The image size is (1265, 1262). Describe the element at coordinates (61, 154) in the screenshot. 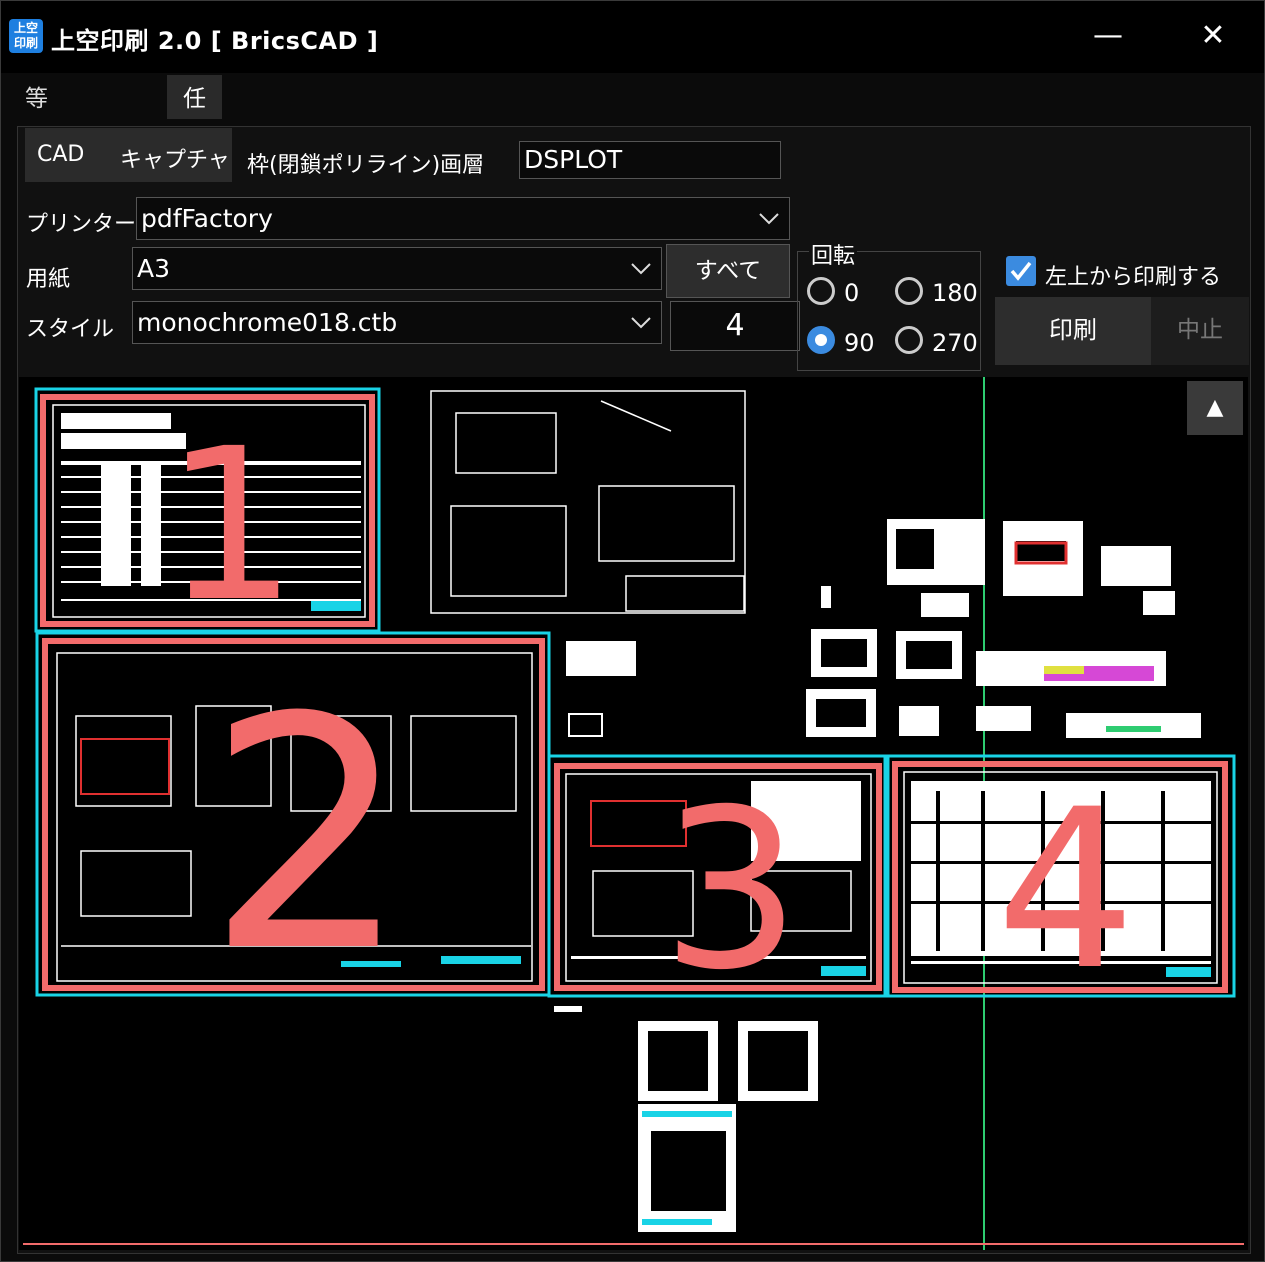

I see `cad-label: CAD` at that location.